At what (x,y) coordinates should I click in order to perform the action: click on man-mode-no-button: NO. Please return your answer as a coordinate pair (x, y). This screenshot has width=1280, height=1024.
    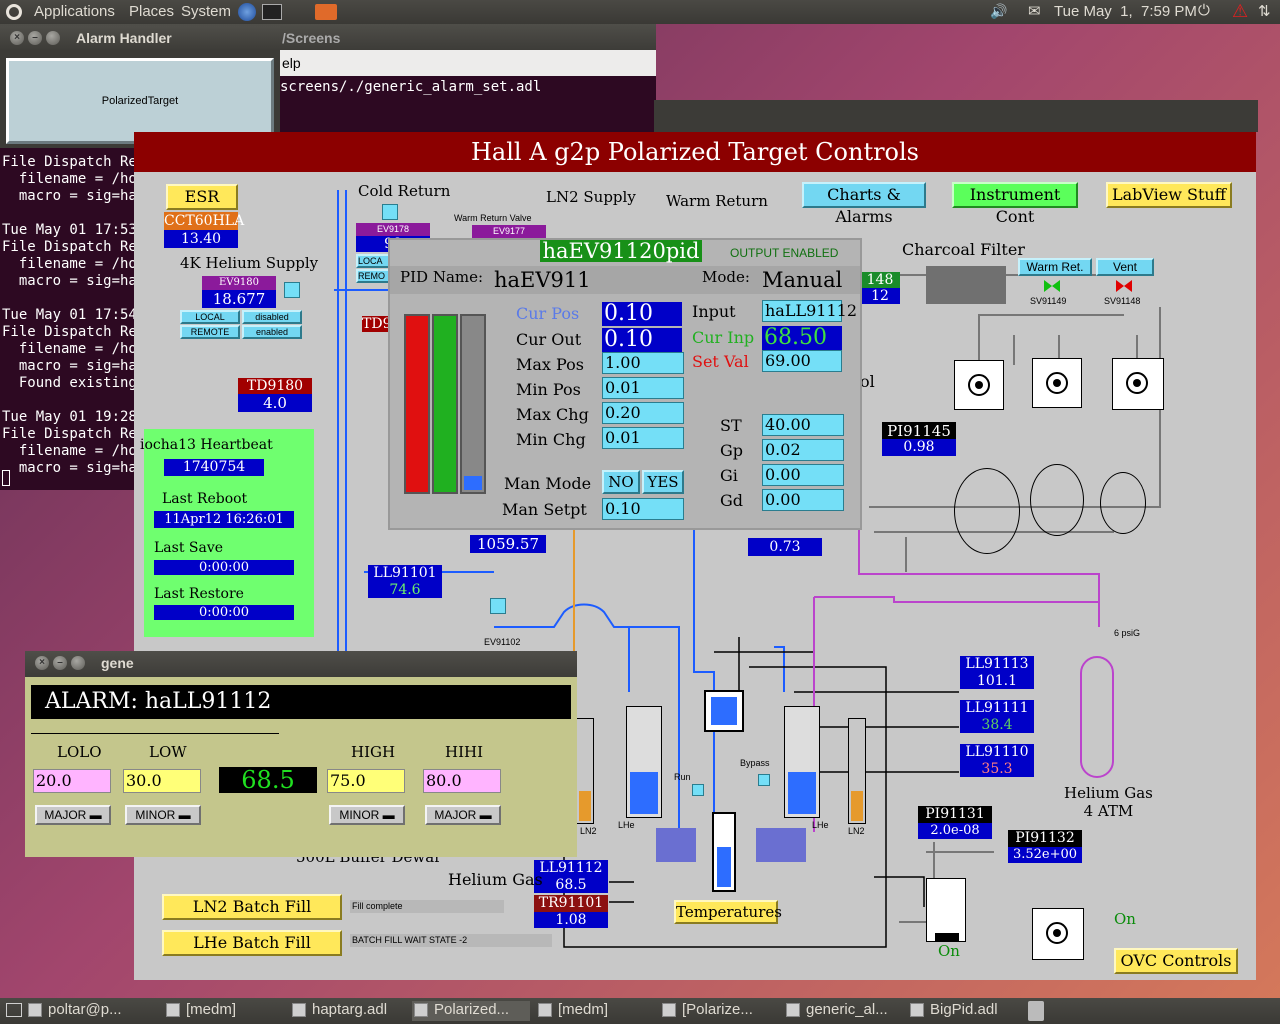
    Looking at the image, I should click on (621, 482).